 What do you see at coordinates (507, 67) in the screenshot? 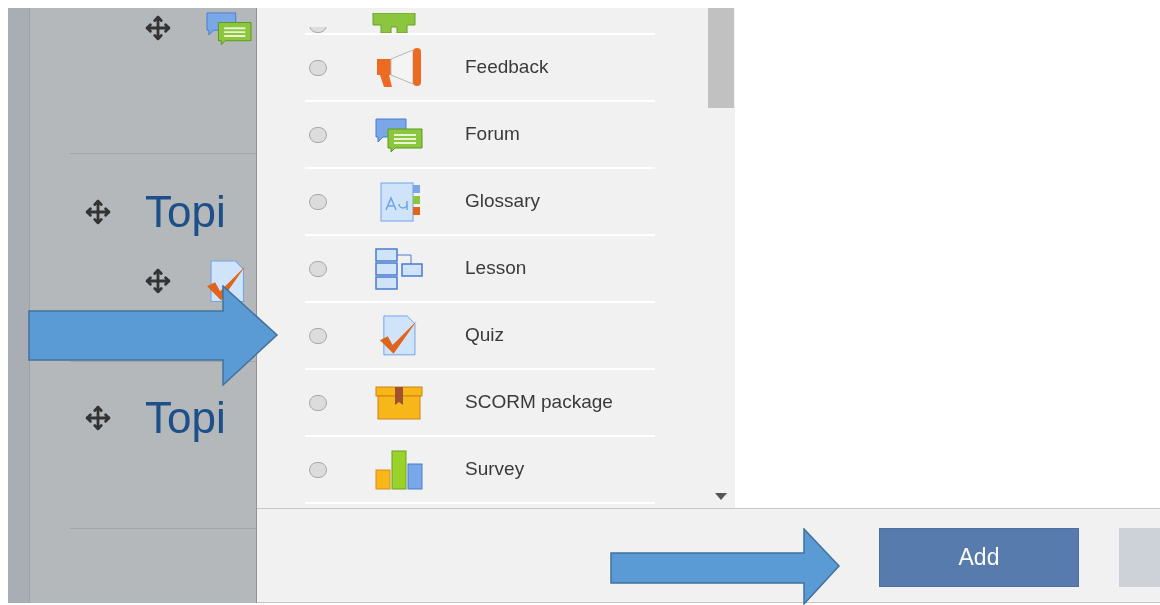
I see `activity-label: Feedback` at bounding box center [507, 67].